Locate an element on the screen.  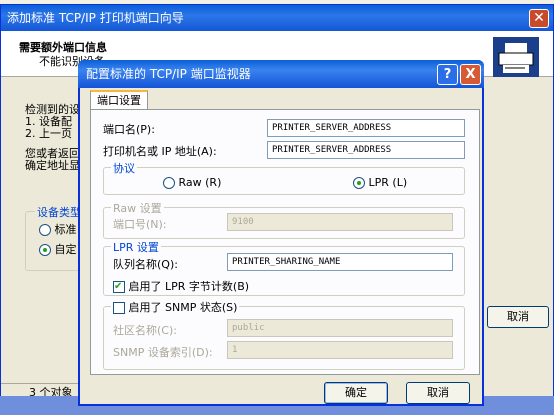
lpr-bytecount-label: 启用了 LPR 字节计数(B) is located at coordinates (189, 286).